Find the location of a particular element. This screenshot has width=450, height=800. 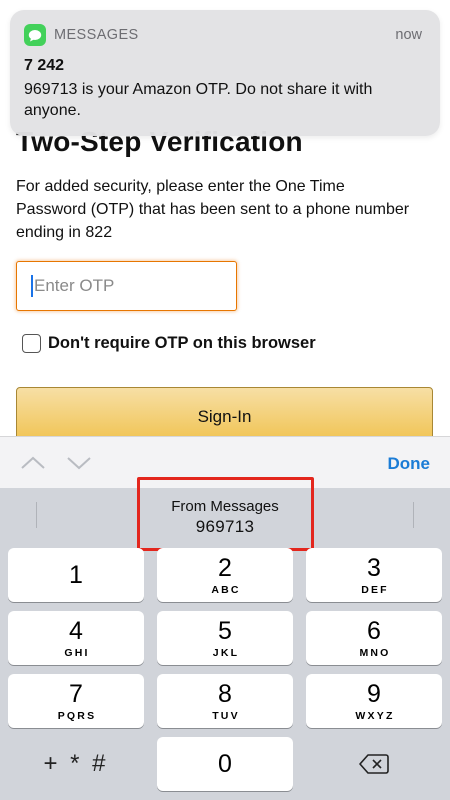

symbols-key: + * # is located at coordinates (76, 764).